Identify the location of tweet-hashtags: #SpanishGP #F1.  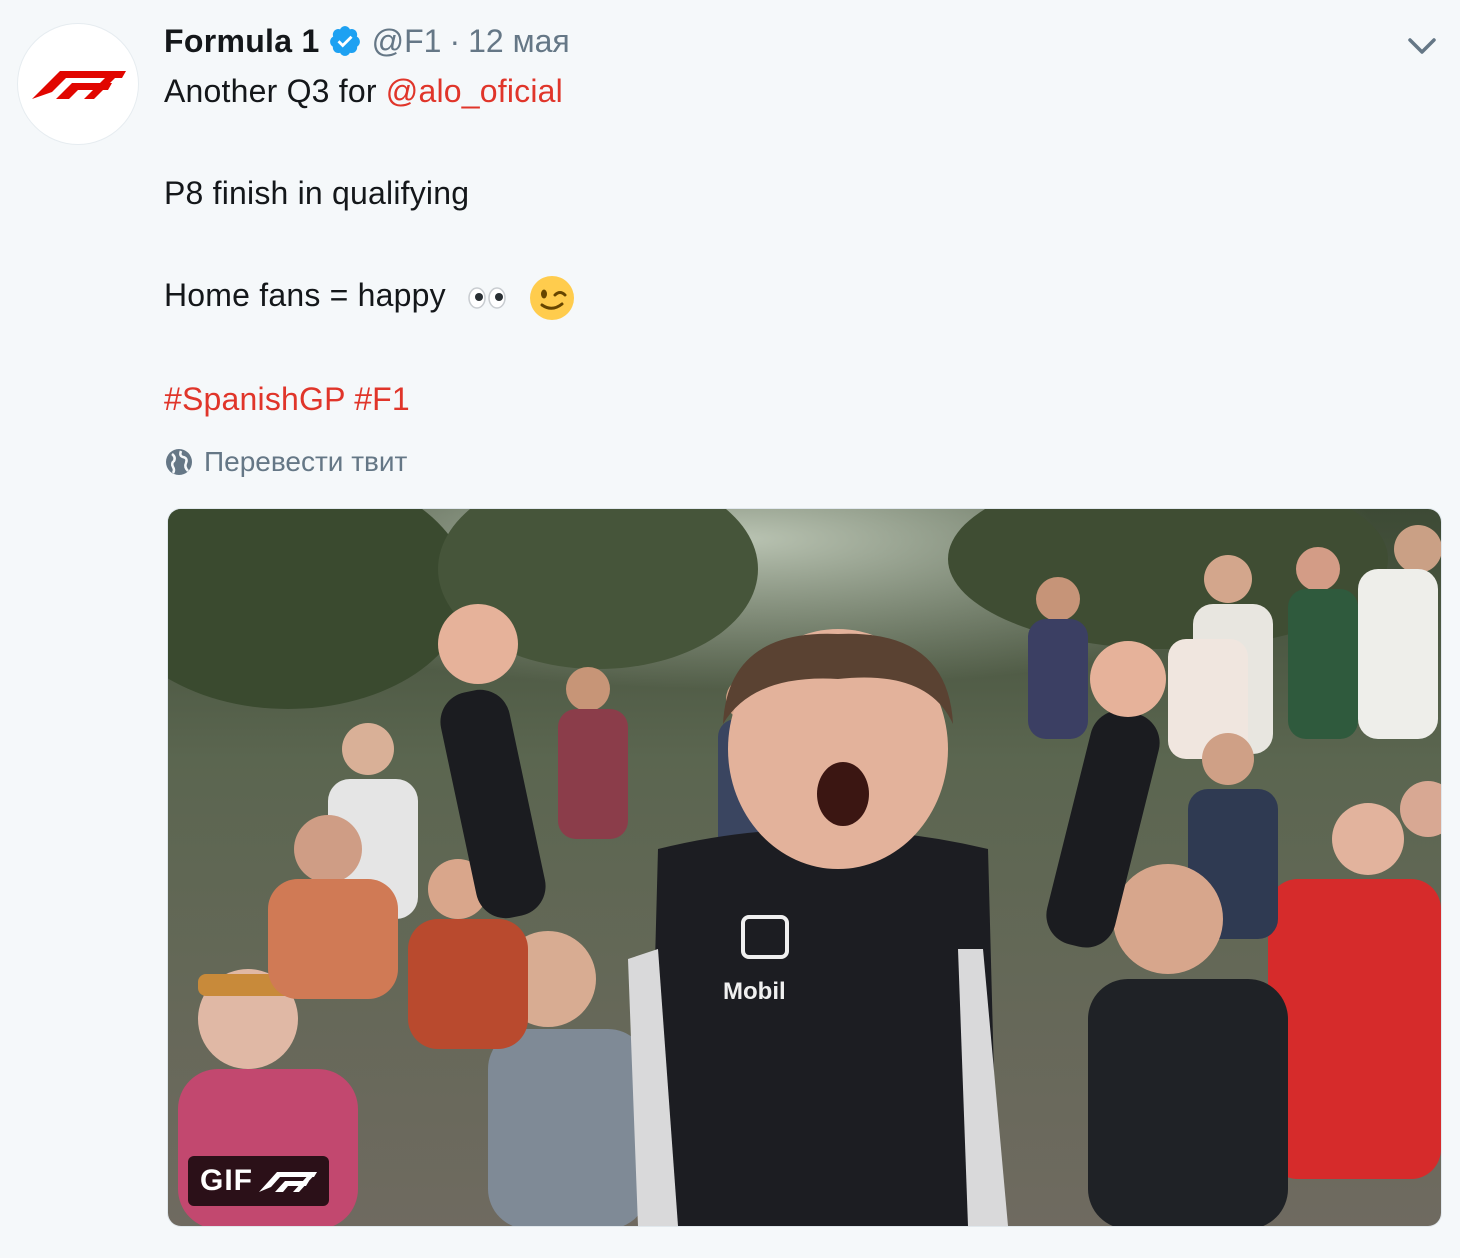
(784, 399).